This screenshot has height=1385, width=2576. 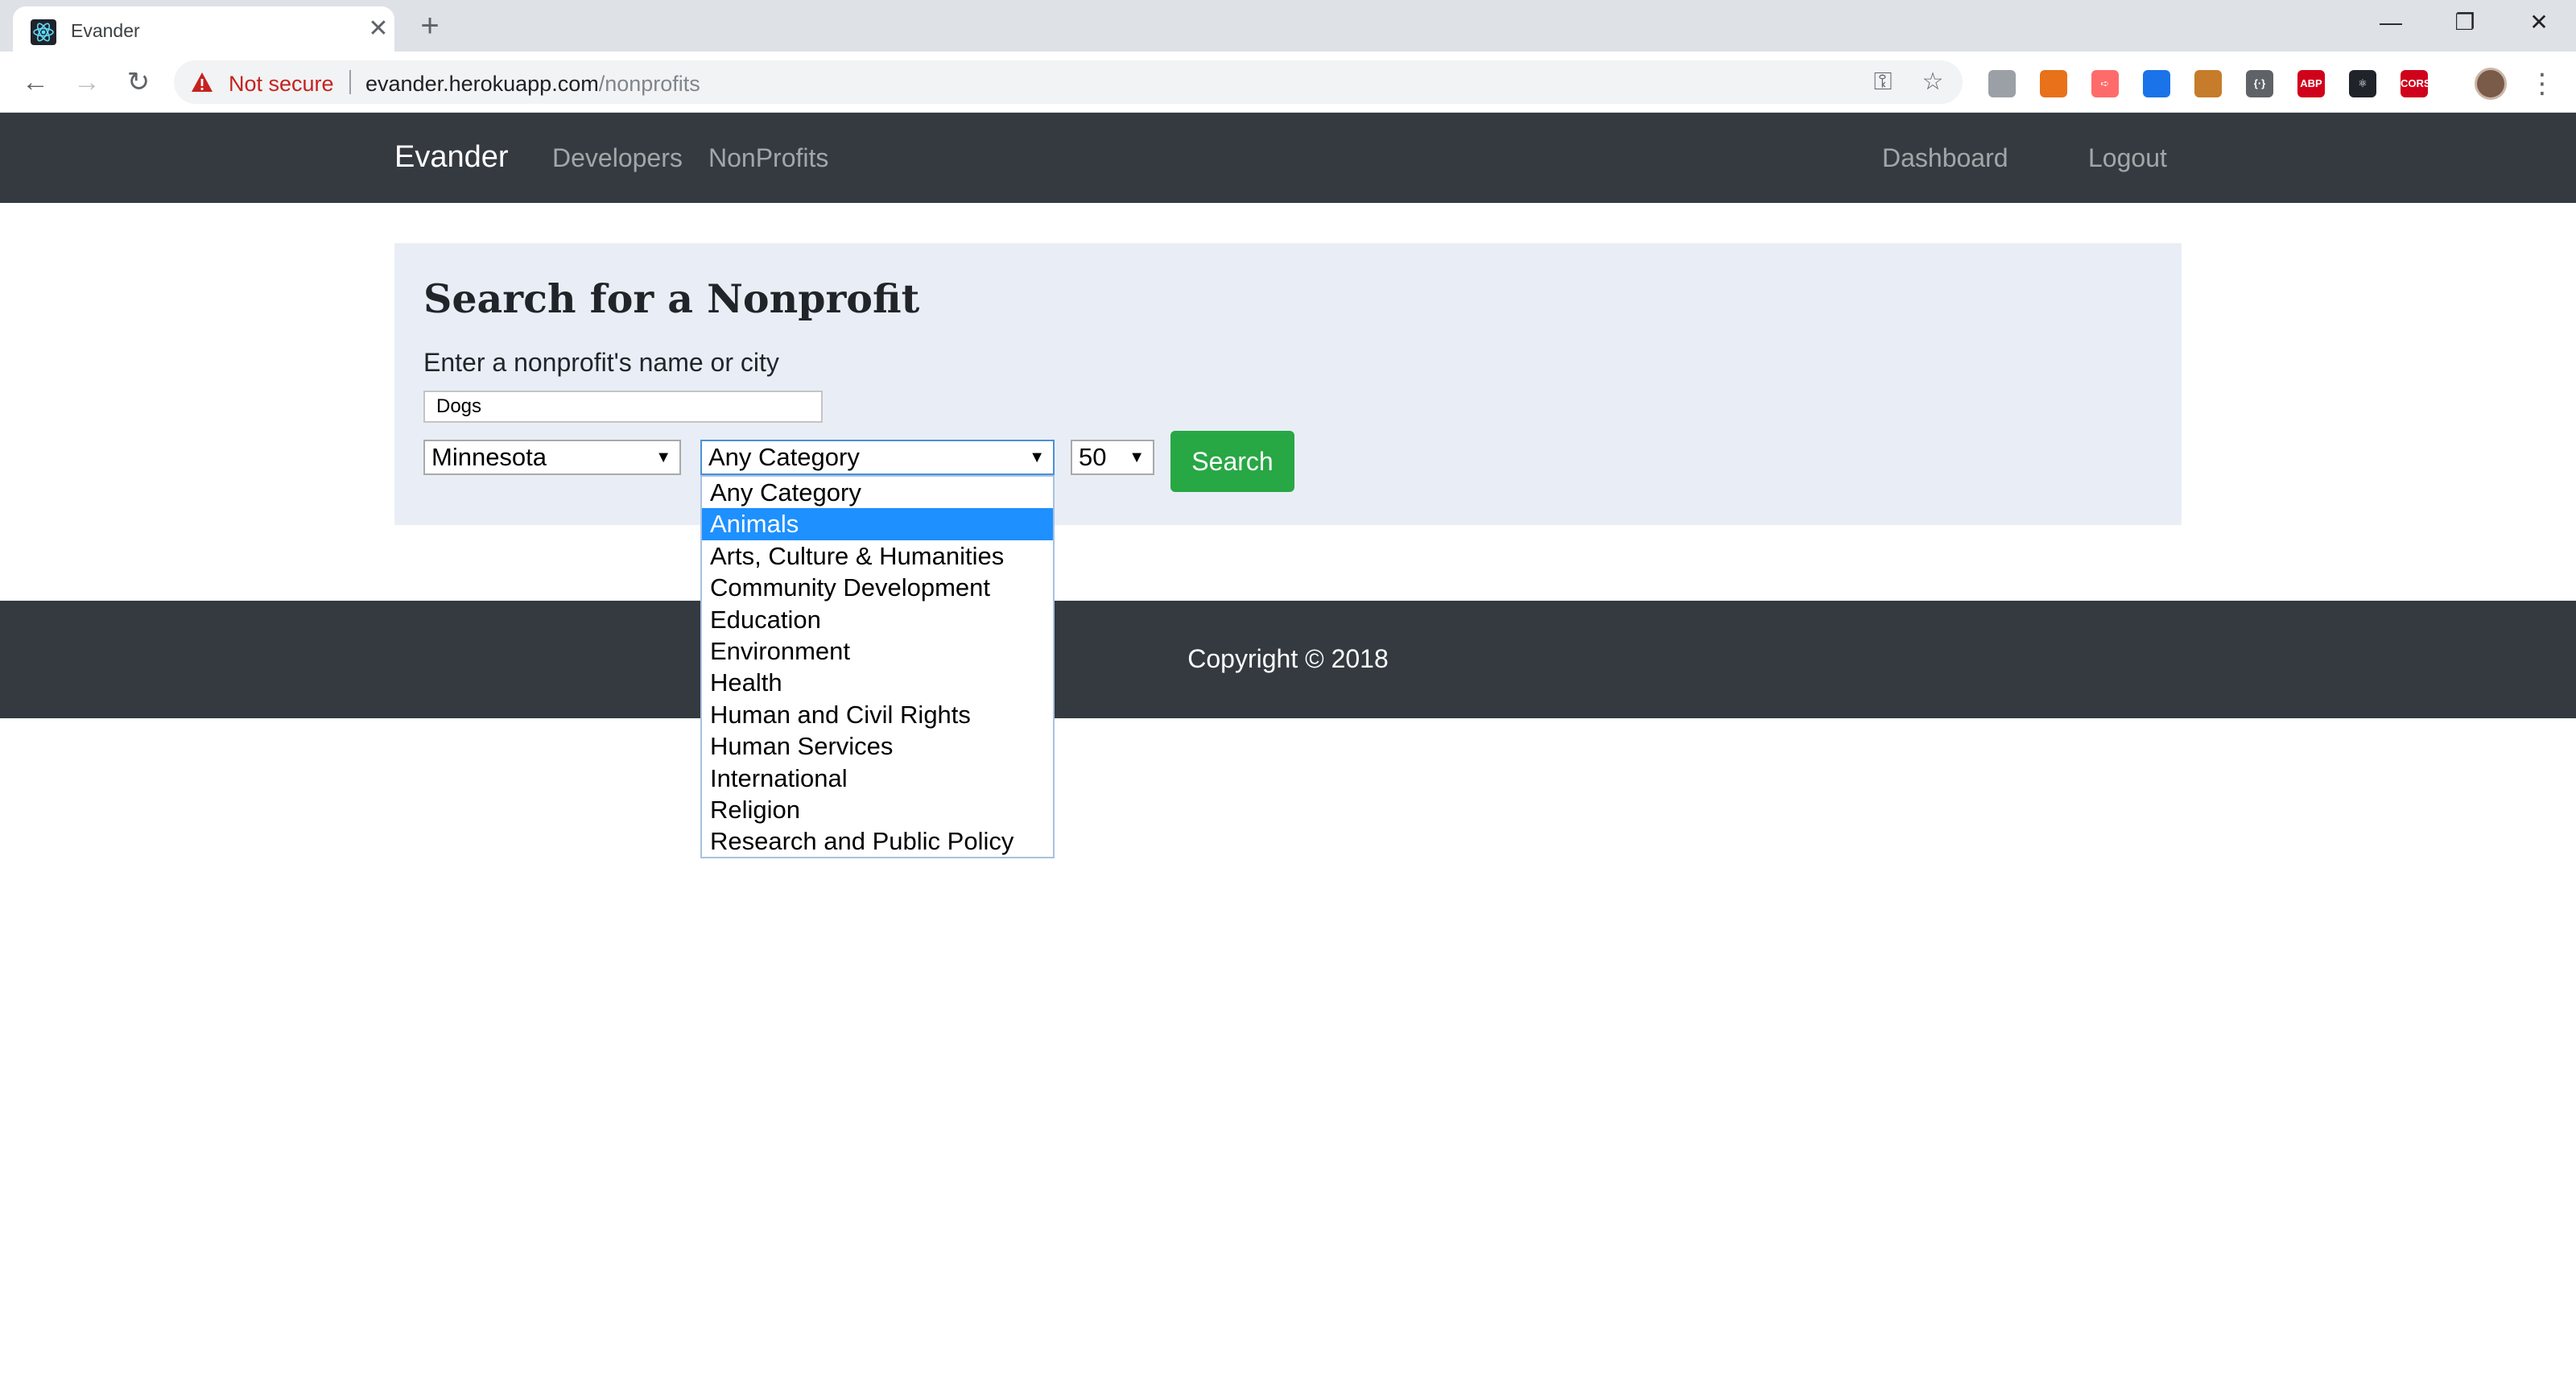 What do you see at coordinates (350, 82) in the screenshot?
I see `omnibox-divider` at bounding box center [350, 82].